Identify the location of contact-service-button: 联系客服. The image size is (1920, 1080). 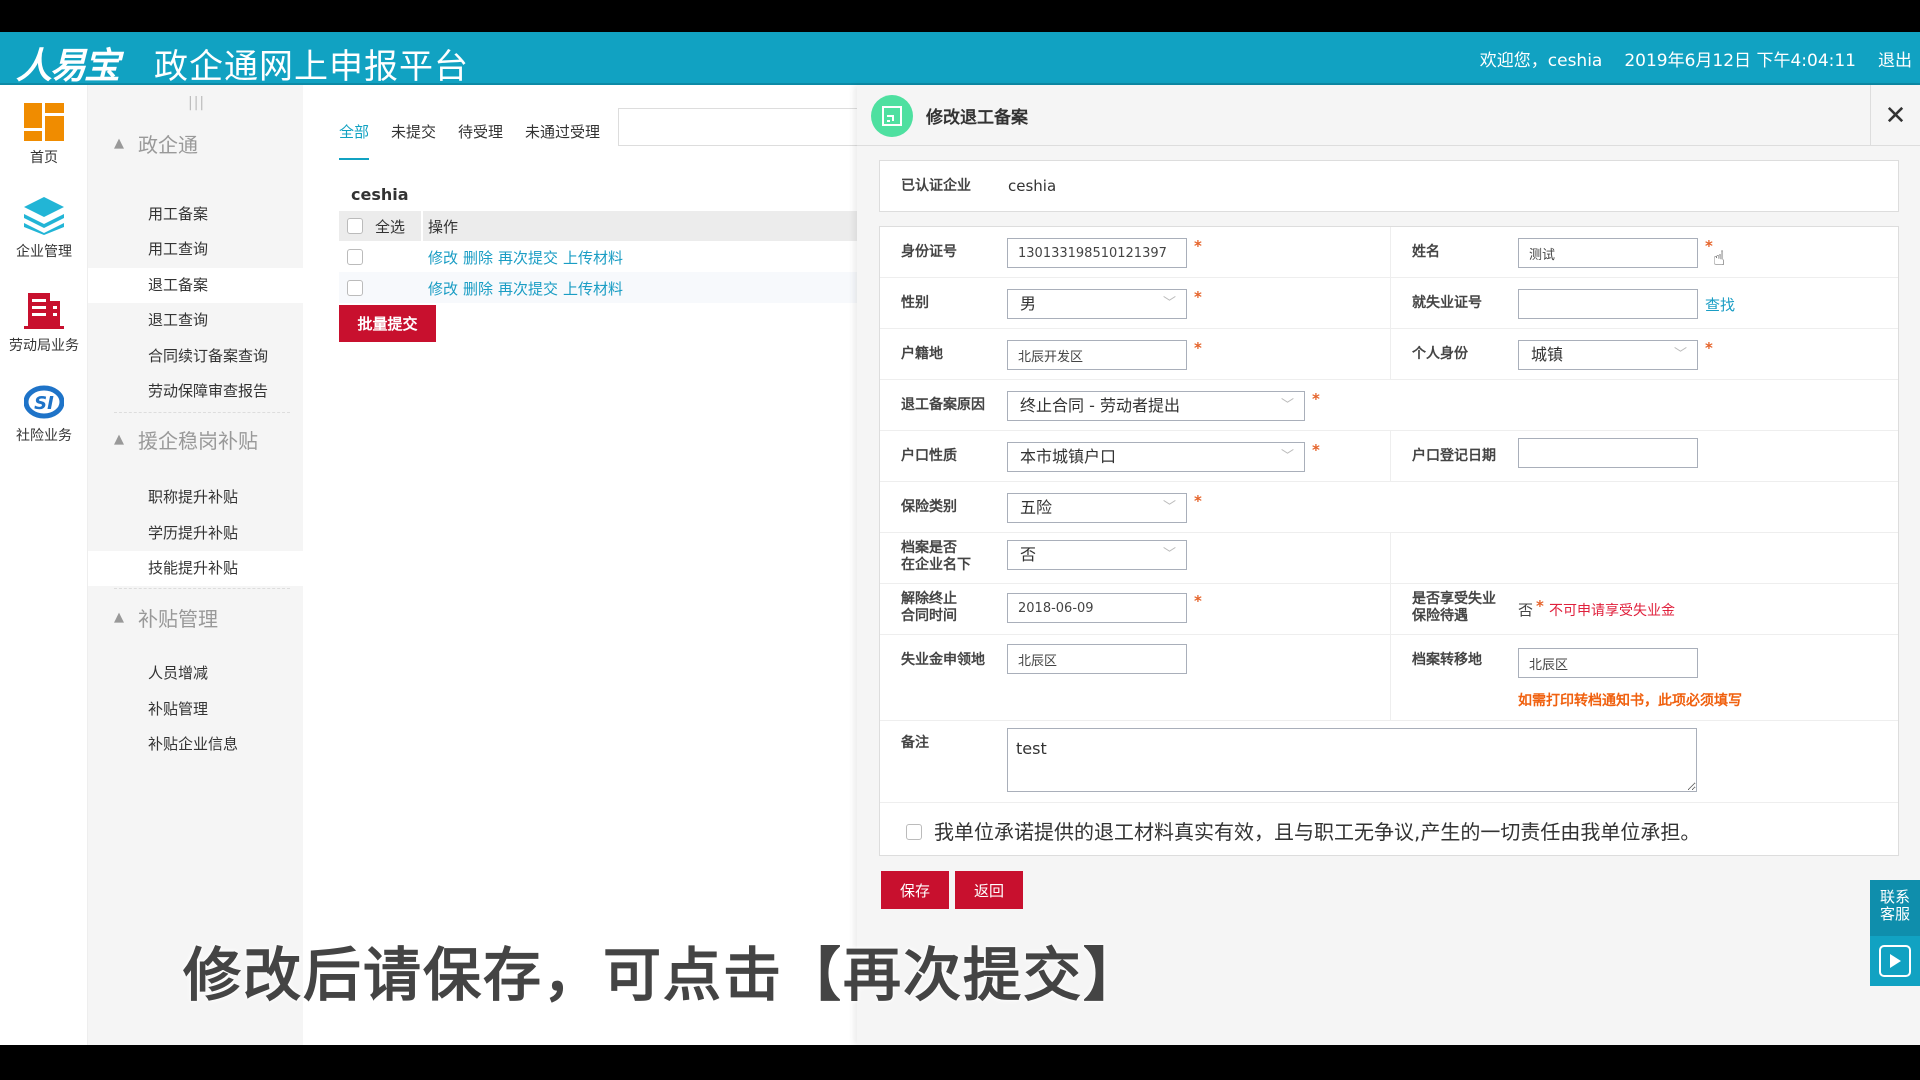
(1895, 908).